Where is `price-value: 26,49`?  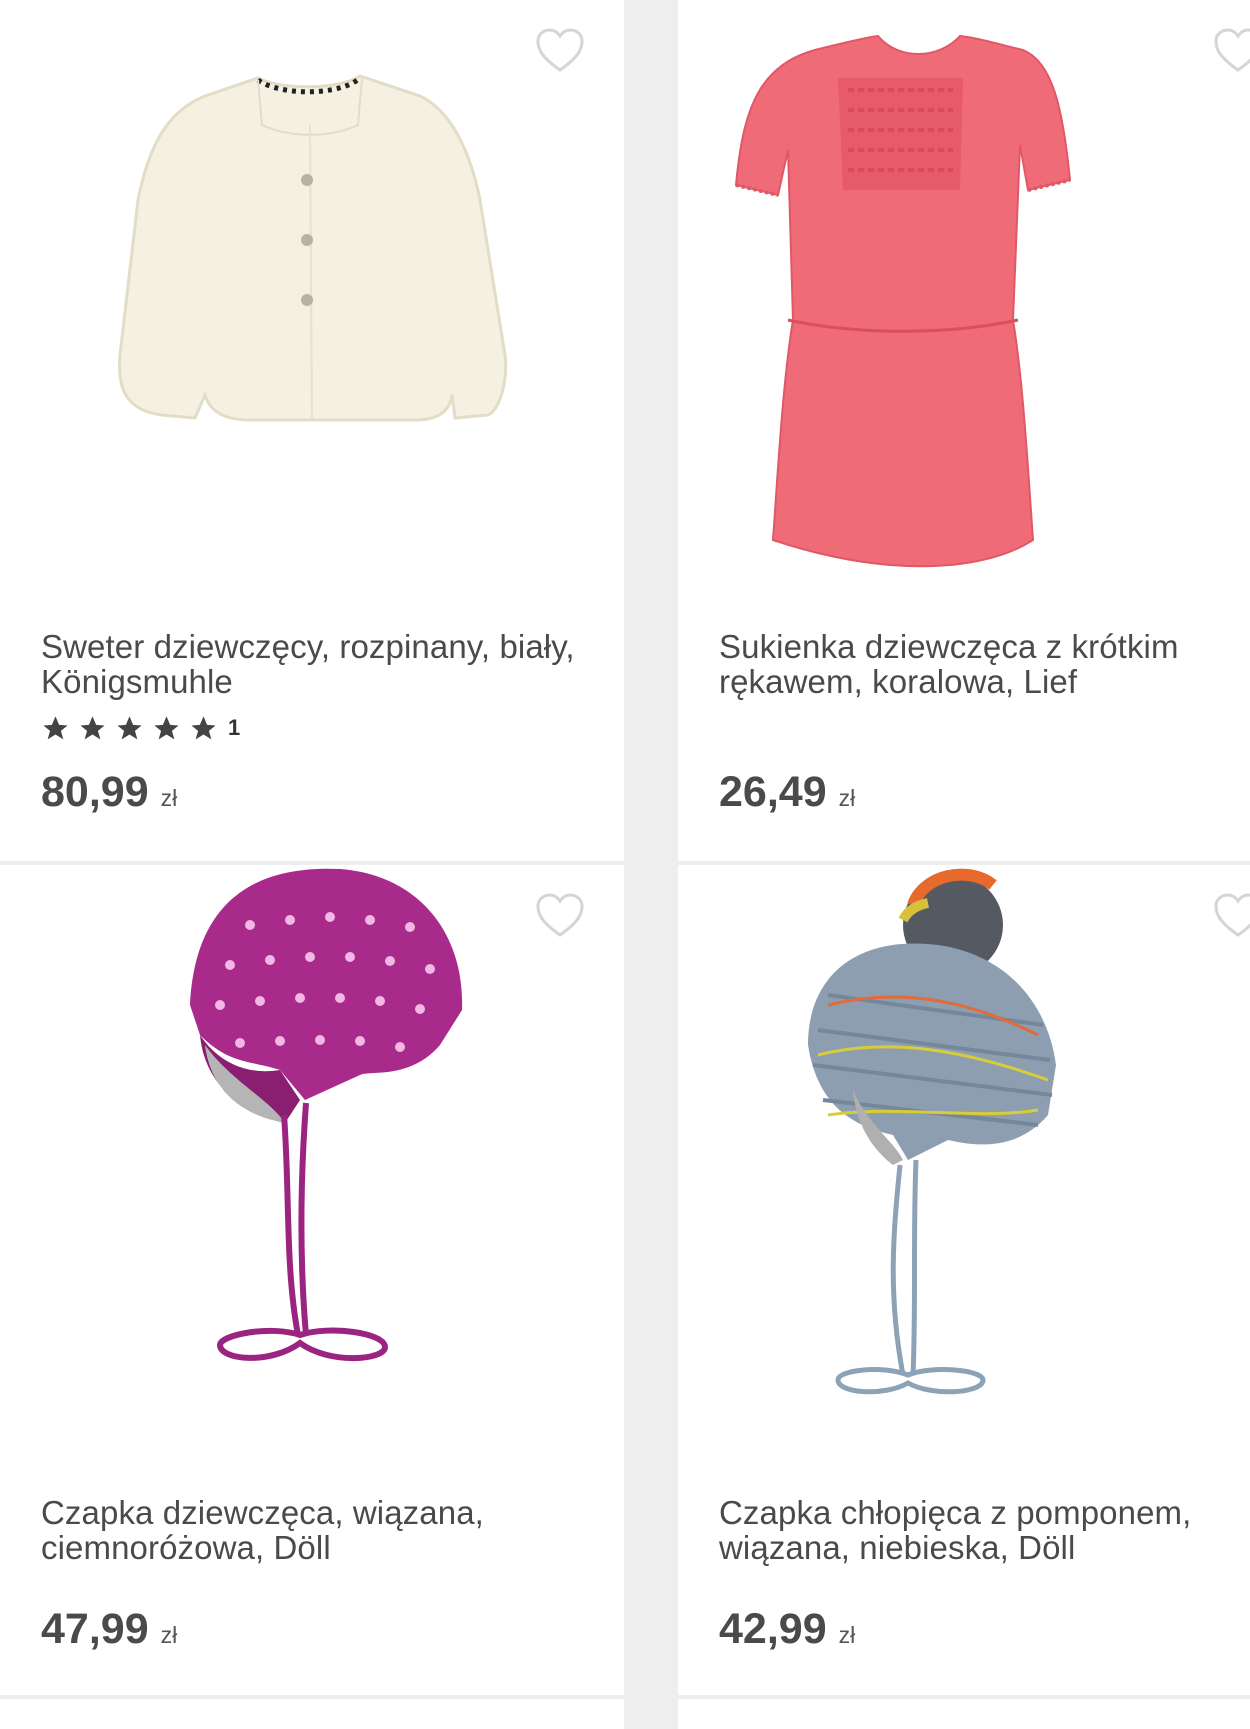
price-value: 26,49 is located at coordinates (773, 792).